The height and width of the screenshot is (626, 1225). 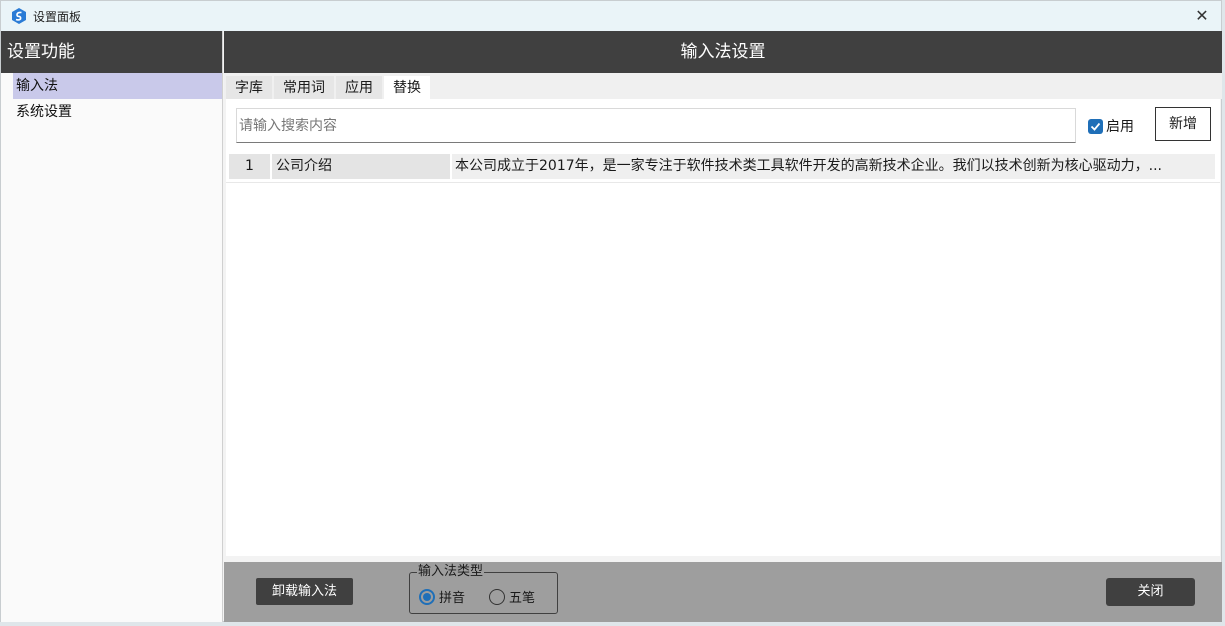 What do you see at coordinates (359, 88) in the screenshot?
I see `tab-apps: 应用` at bounding box center [359, 88].